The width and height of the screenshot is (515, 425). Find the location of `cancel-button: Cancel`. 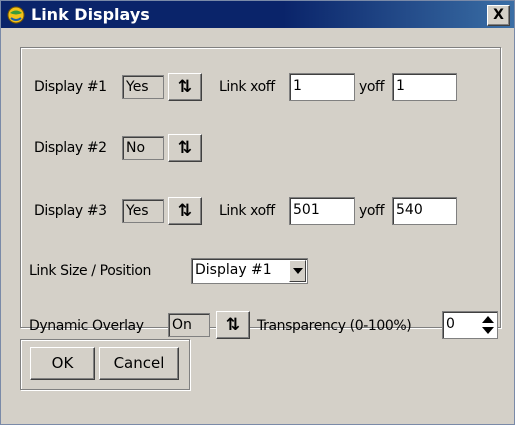

cancel-button: Cancel is located at coordinates (139, 363).